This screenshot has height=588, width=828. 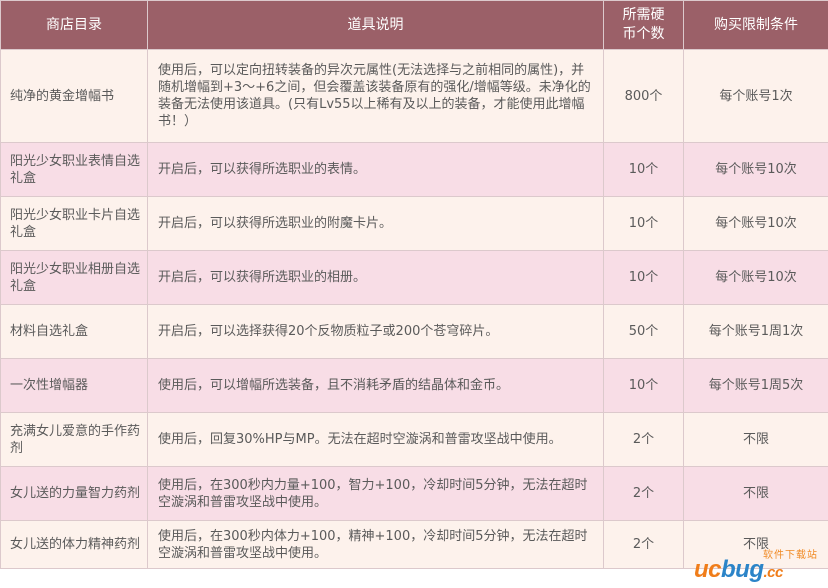 What do you see at coordinates (74, 25) in the screenshot?
I see `header-shop-catalog: 商店目录` at bounding box center [74, 25].